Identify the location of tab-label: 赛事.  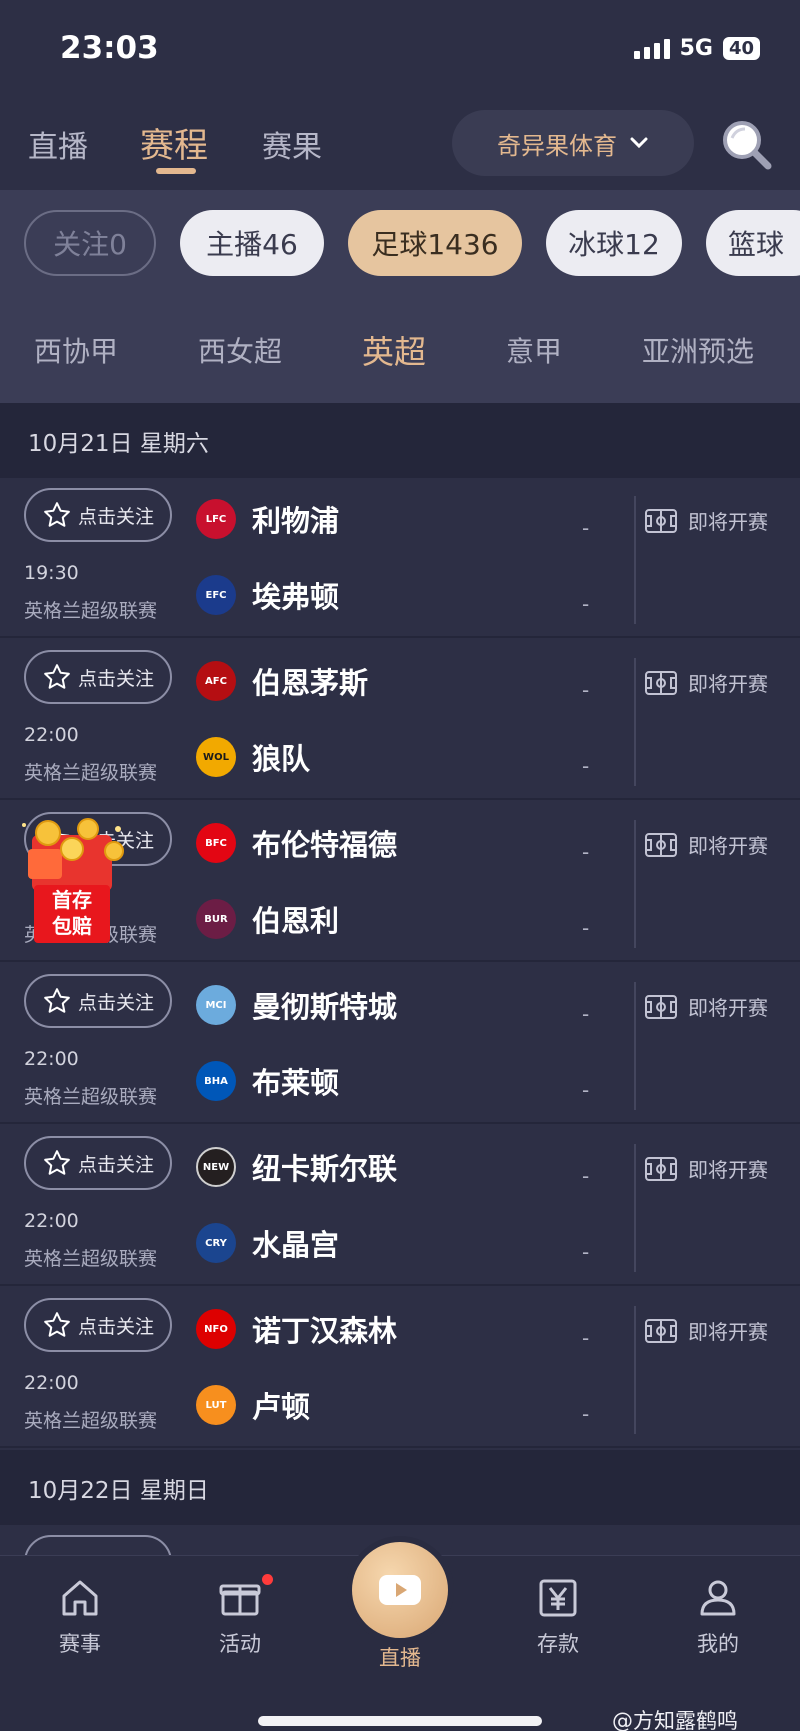
(80, 1644).